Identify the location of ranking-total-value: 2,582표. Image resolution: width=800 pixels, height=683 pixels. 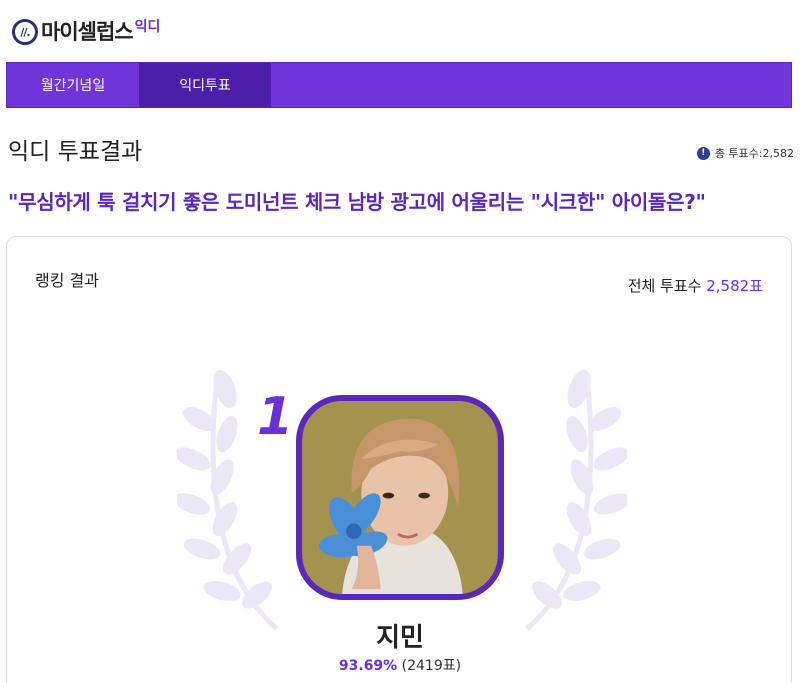
(734, 286).